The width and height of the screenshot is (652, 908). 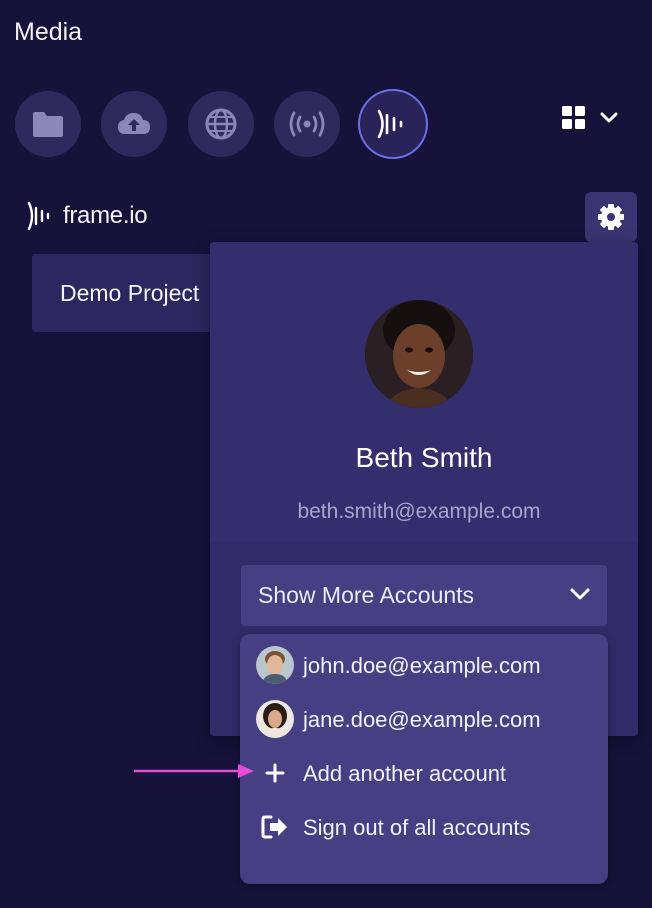 I want to click on profile-email: beth.smith@example.com, so click(x=419, y=511).